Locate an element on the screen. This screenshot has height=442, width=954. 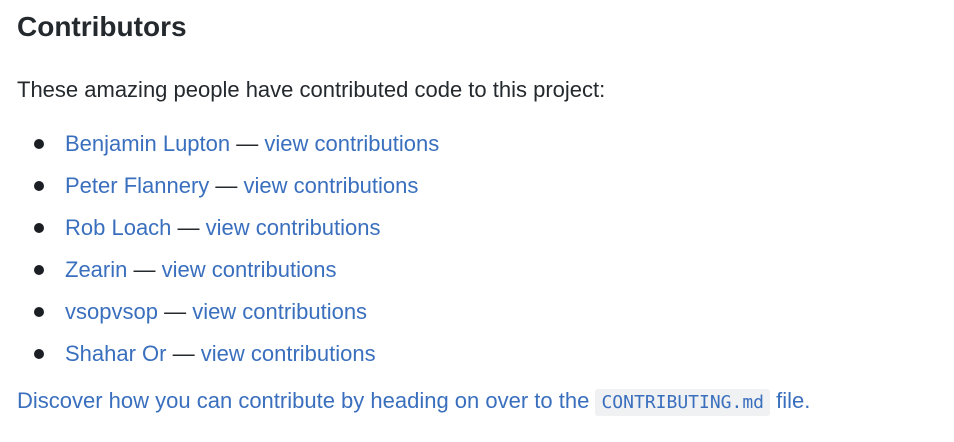
contributor-name-link: Benjamin Lupton is located at coordinates (147, 143).